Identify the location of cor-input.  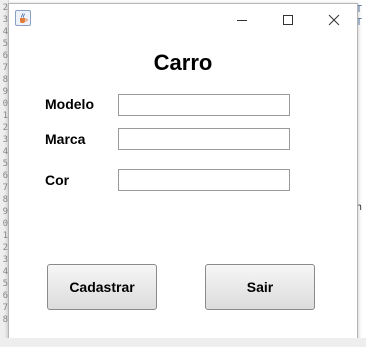
(204, 180).